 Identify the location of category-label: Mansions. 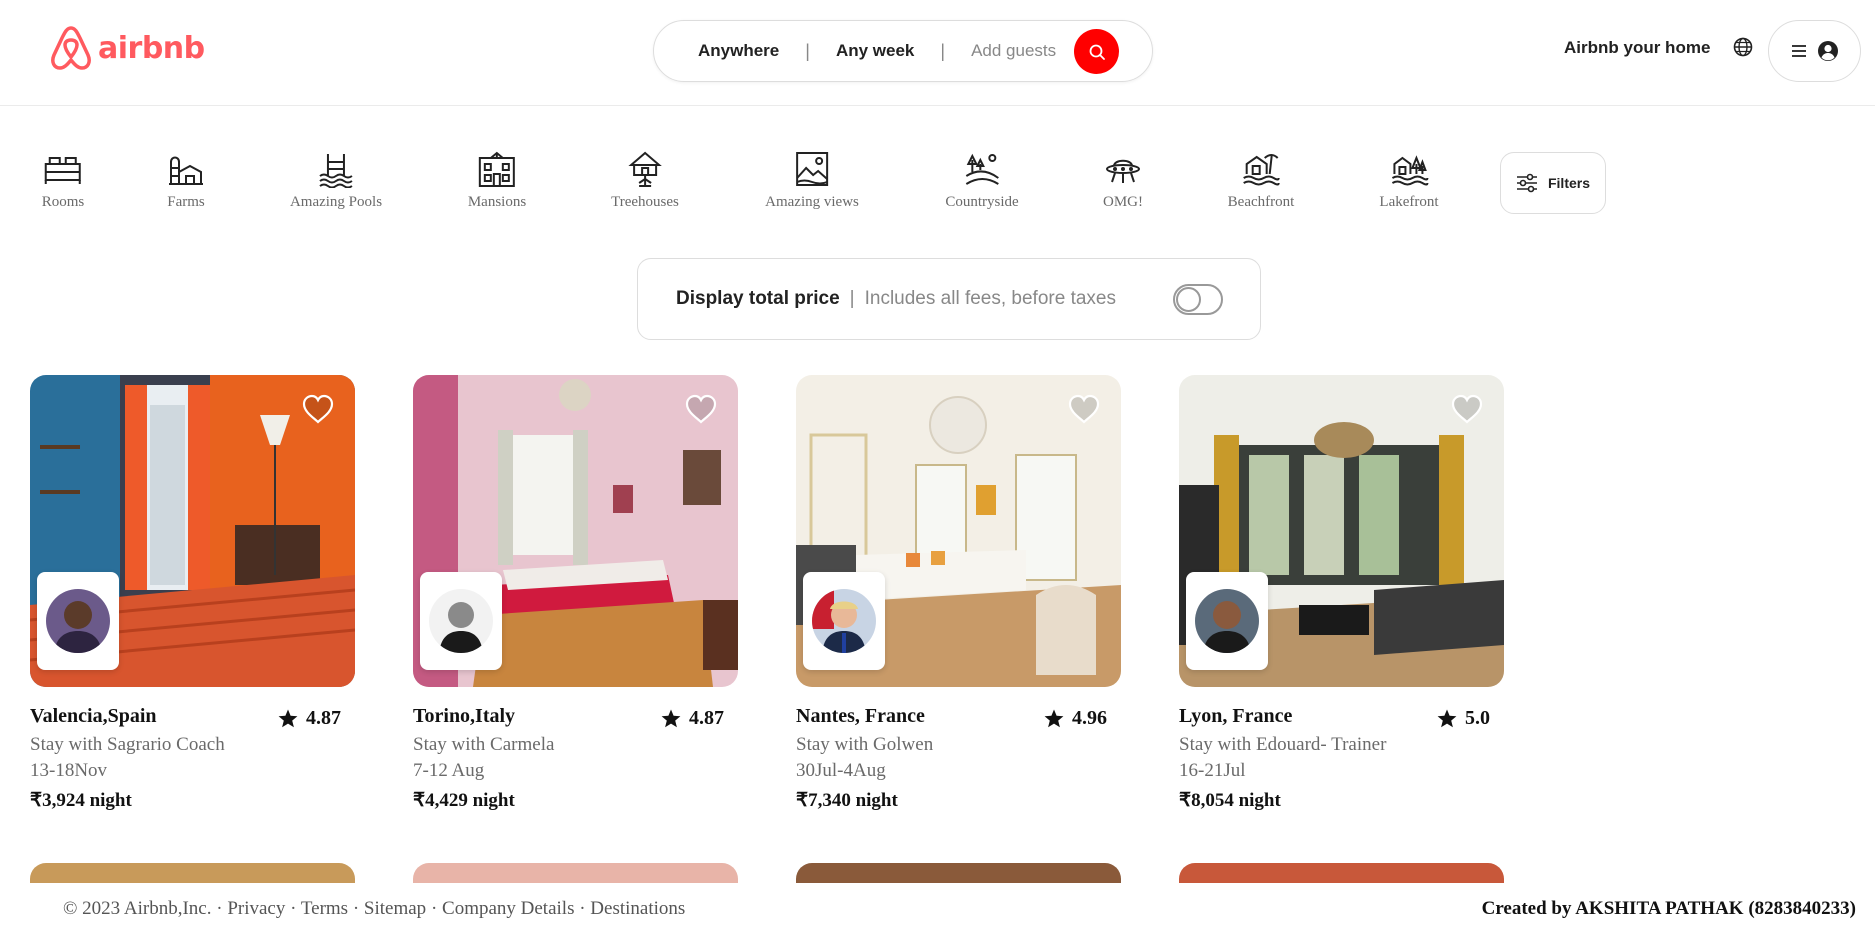
(497, 202).